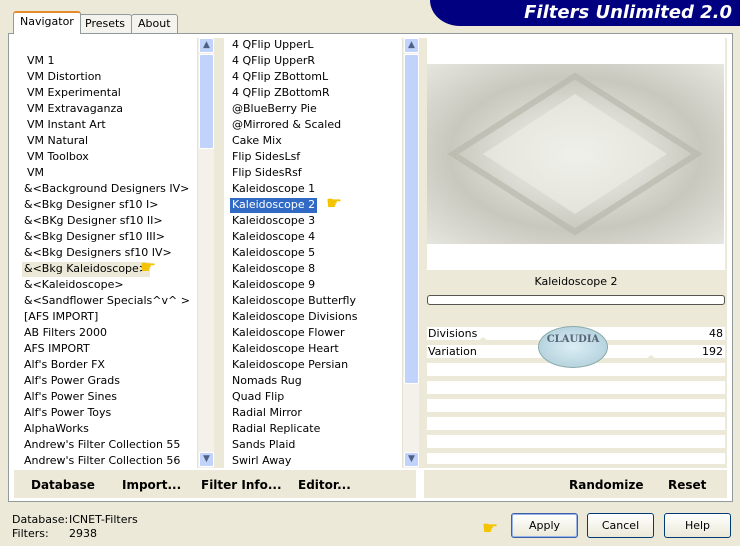 This screenshot has height=546, width=740. I want to click on list-item: Kaleidoscope 8, so click(273, 269).